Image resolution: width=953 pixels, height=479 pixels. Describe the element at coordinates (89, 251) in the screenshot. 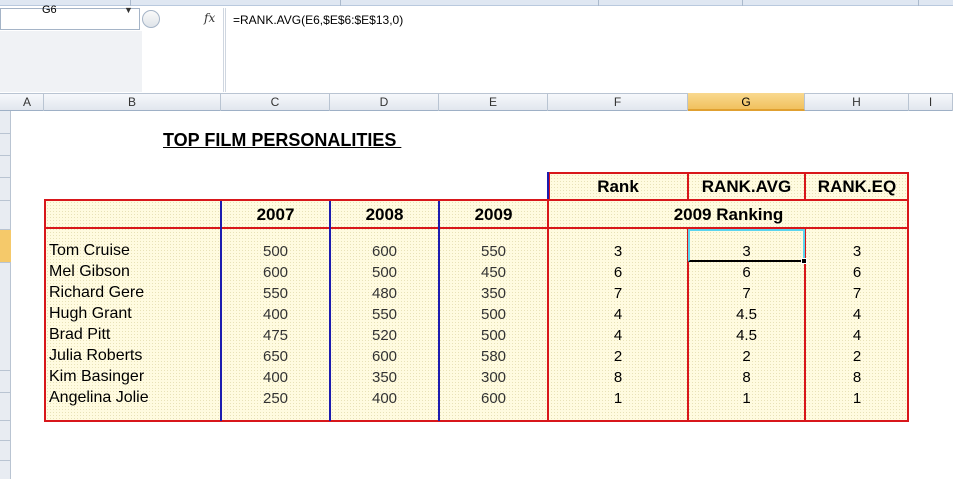

I see `actor-name: Tom Cruise` at that location.